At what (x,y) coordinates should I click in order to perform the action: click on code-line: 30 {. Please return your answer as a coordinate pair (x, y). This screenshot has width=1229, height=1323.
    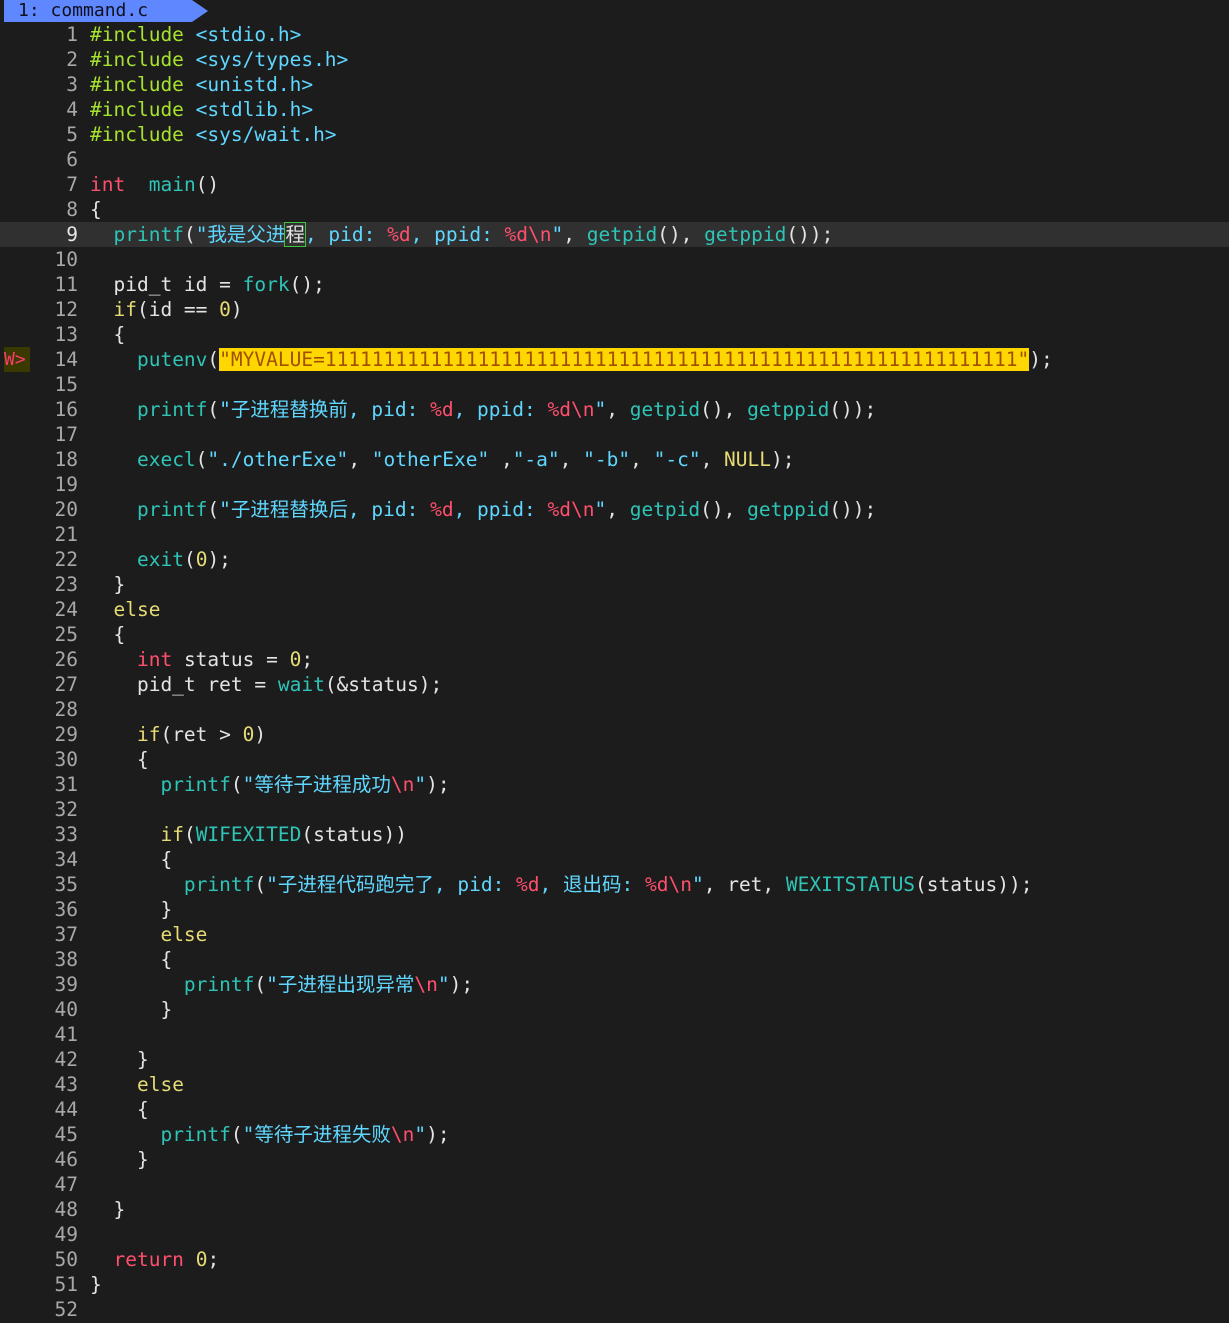
    Looking at the image, I should click on (614, 759).